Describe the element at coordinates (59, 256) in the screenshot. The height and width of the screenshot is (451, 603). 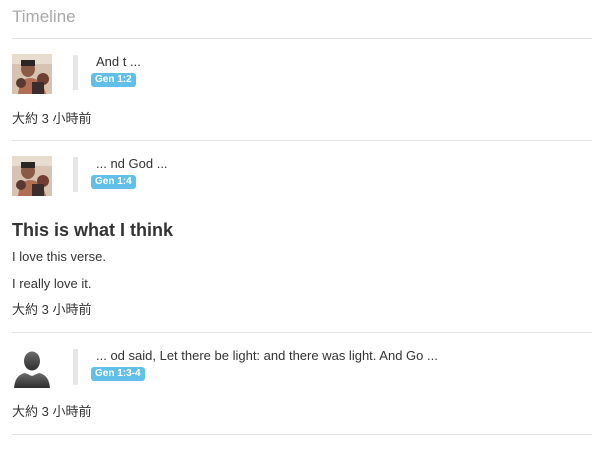
I see `note-text-line: I love this verse.` at that location.